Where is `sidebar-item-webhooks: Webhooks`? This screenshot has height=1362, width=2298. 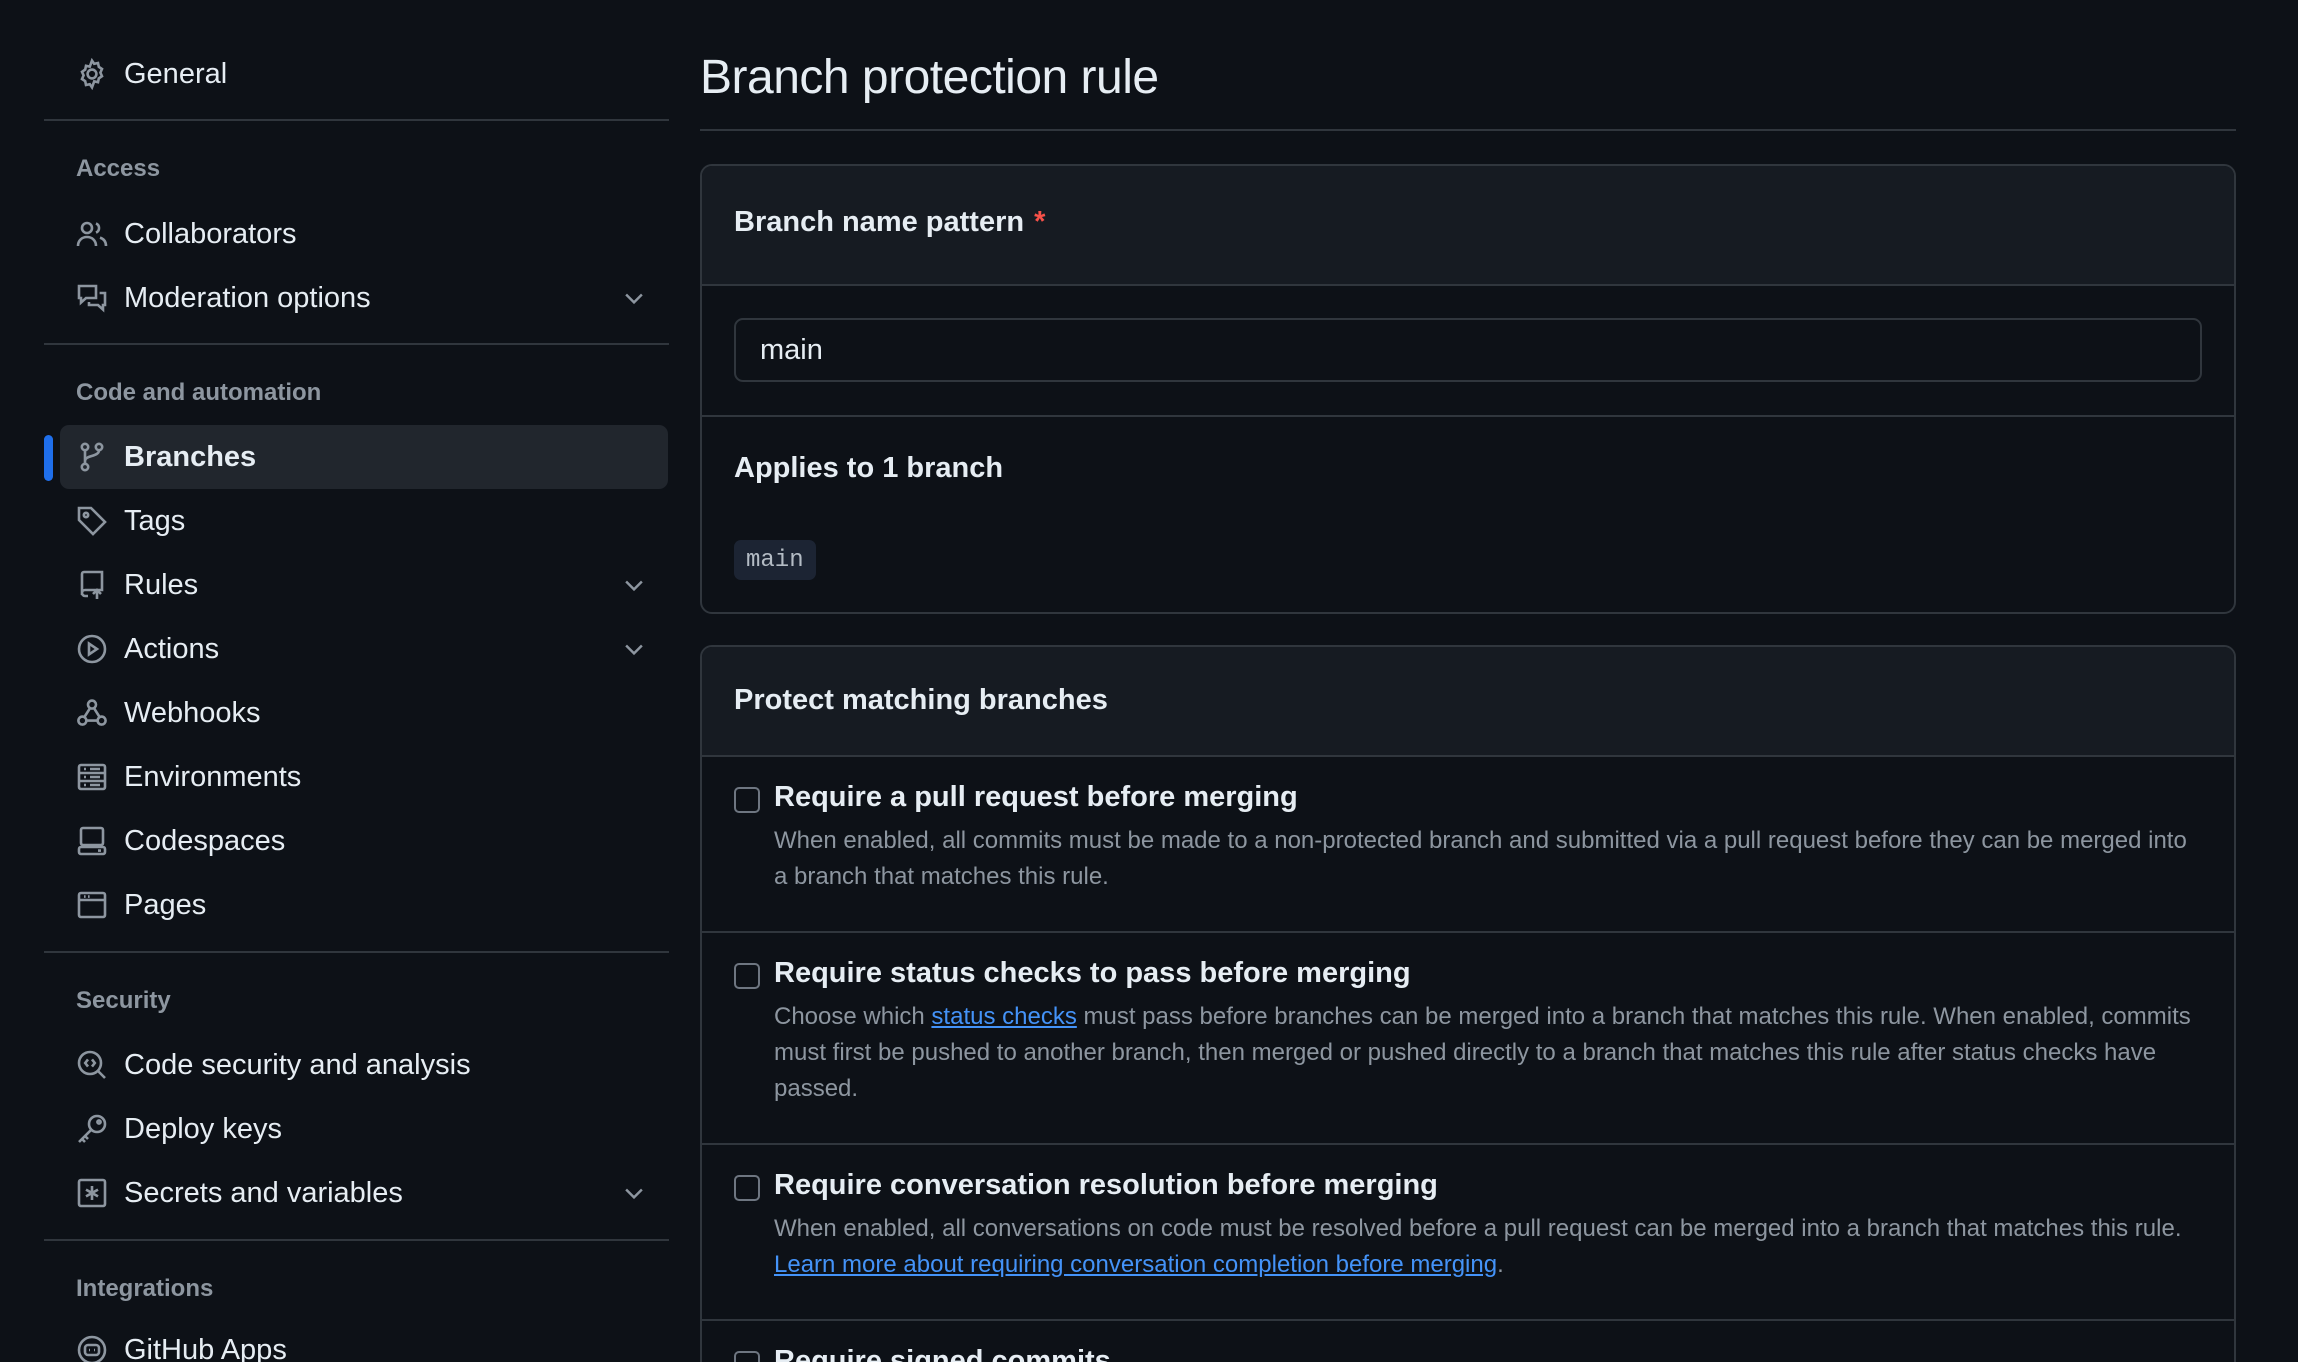
sidebar-item-webhooks: Webhooks is located at coordinates (364, 713).